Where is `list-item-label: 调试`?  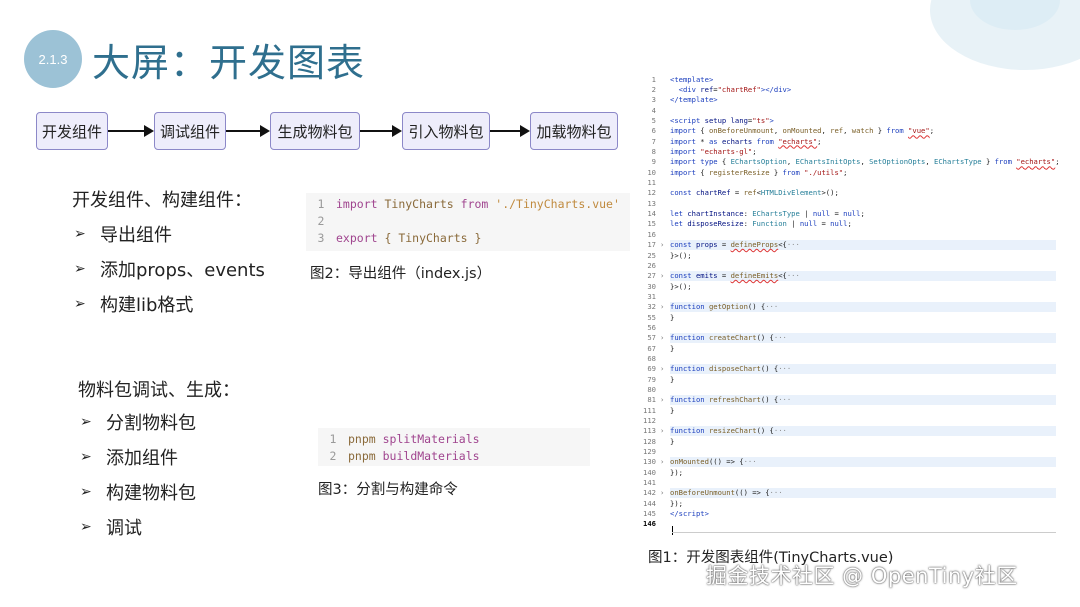 list-item-label: 调试 is located at coordinates (124, 528).